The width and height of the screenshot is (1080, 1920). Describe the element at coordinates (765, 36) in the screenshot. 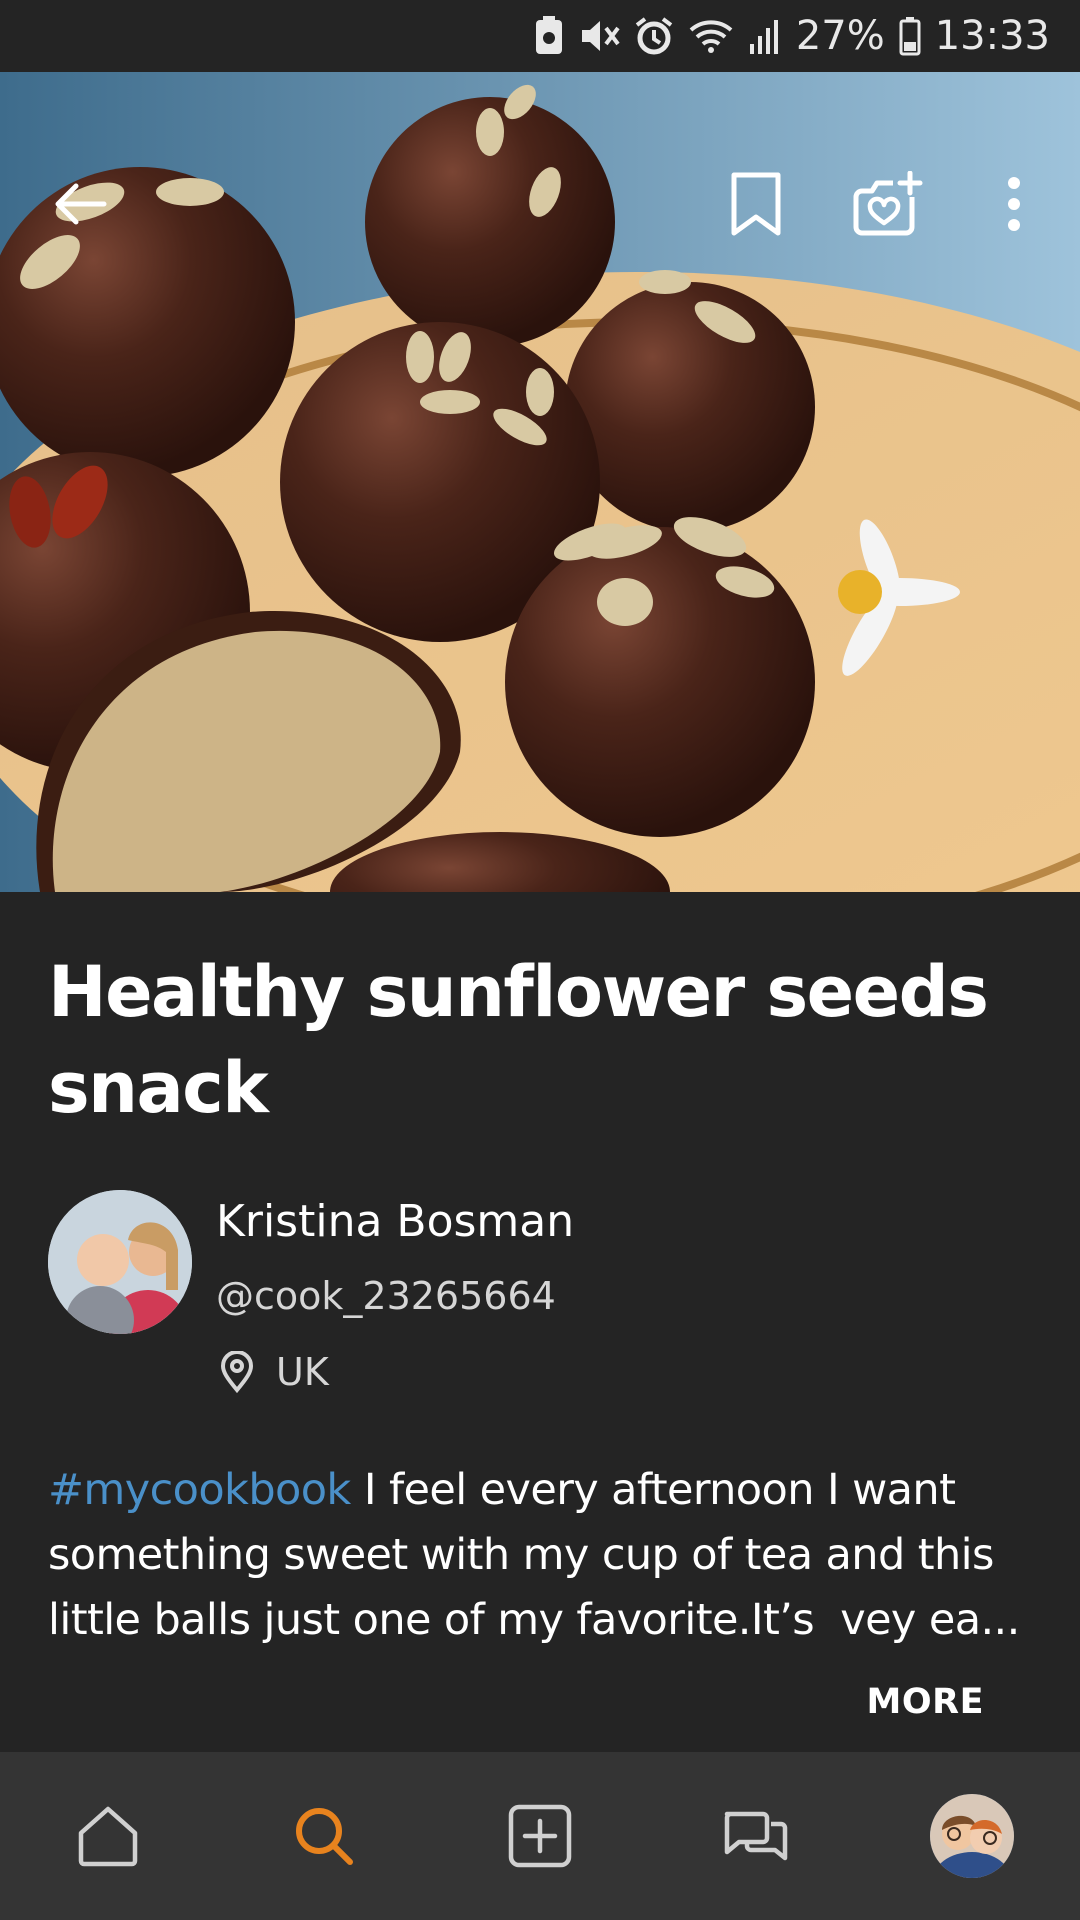

I see `signal-icon` at that location.